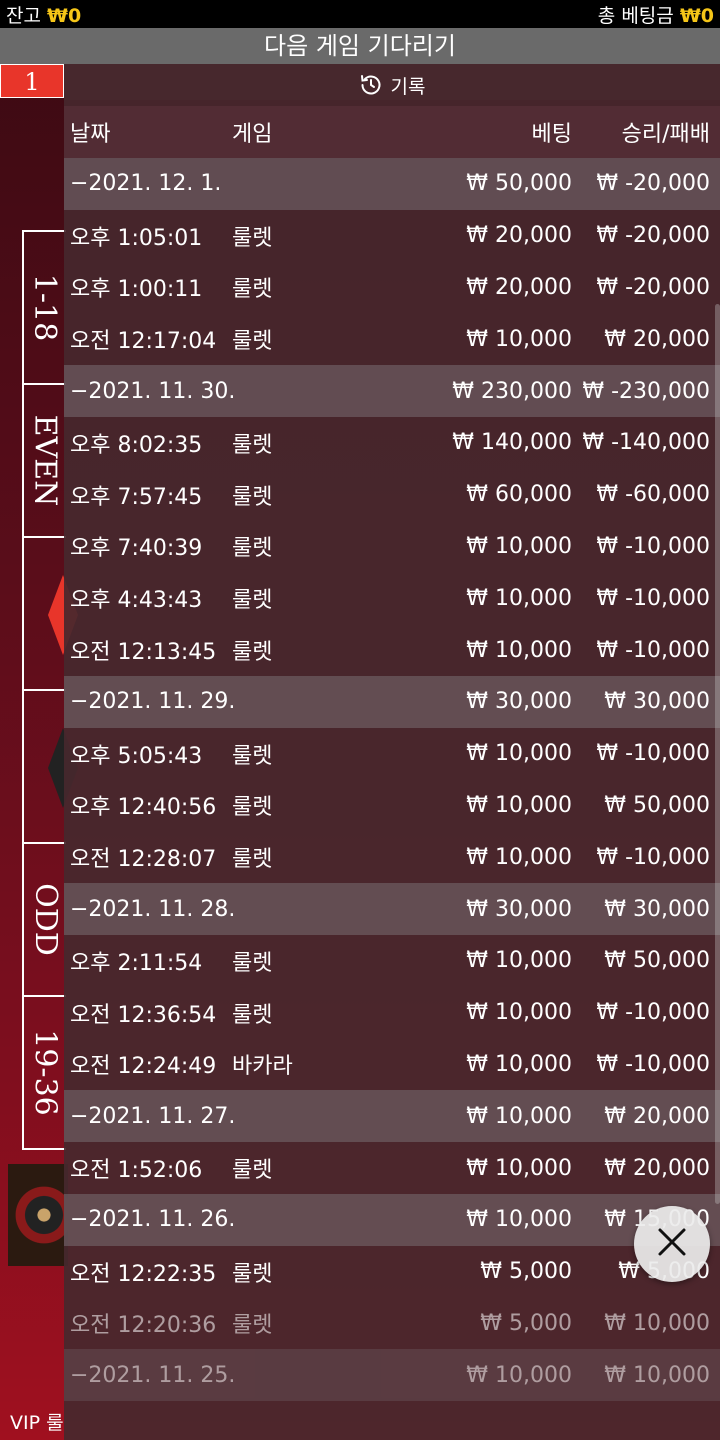 This screenshot has width=720, height=1440. Describe the element at coordinates (657, 909) in the screenshot. I see `result-cell: ₩ 30,000` at that location.